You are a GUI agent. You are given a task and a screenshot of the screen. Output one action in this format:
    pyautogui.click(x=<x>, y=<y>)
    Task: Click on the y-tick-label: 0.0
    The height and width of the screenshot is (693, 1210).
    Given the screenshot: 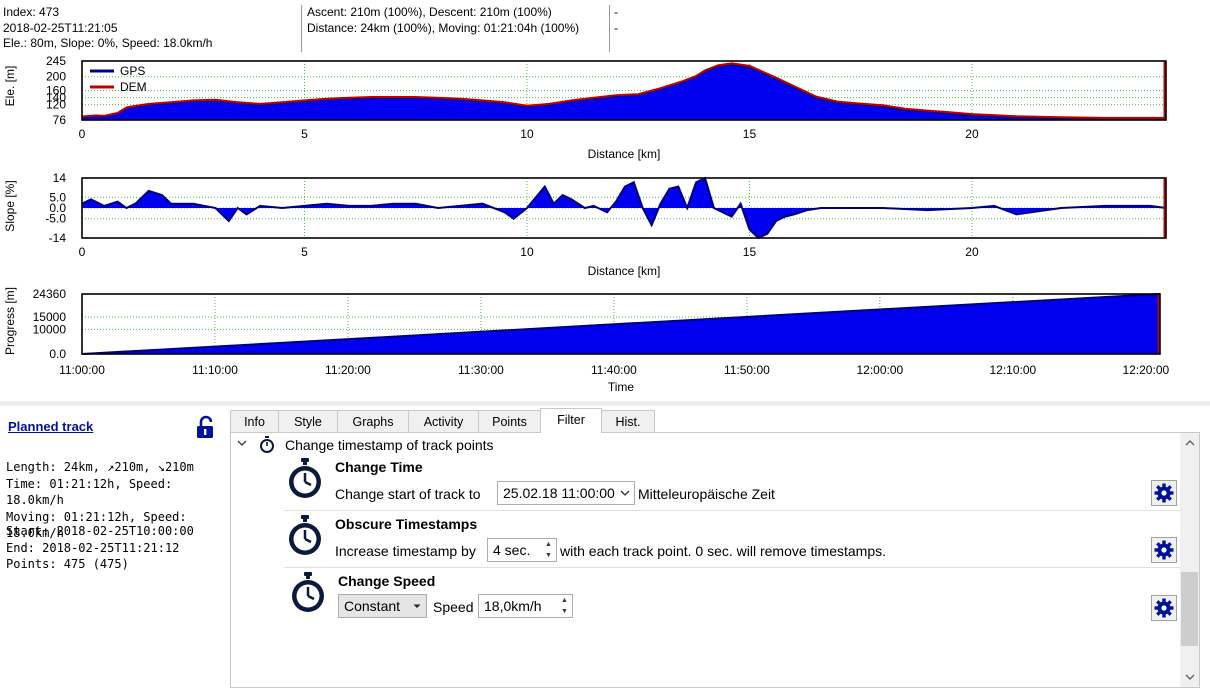 What is the action you would take?
    pyautogui.click(x=57, y=354)
    